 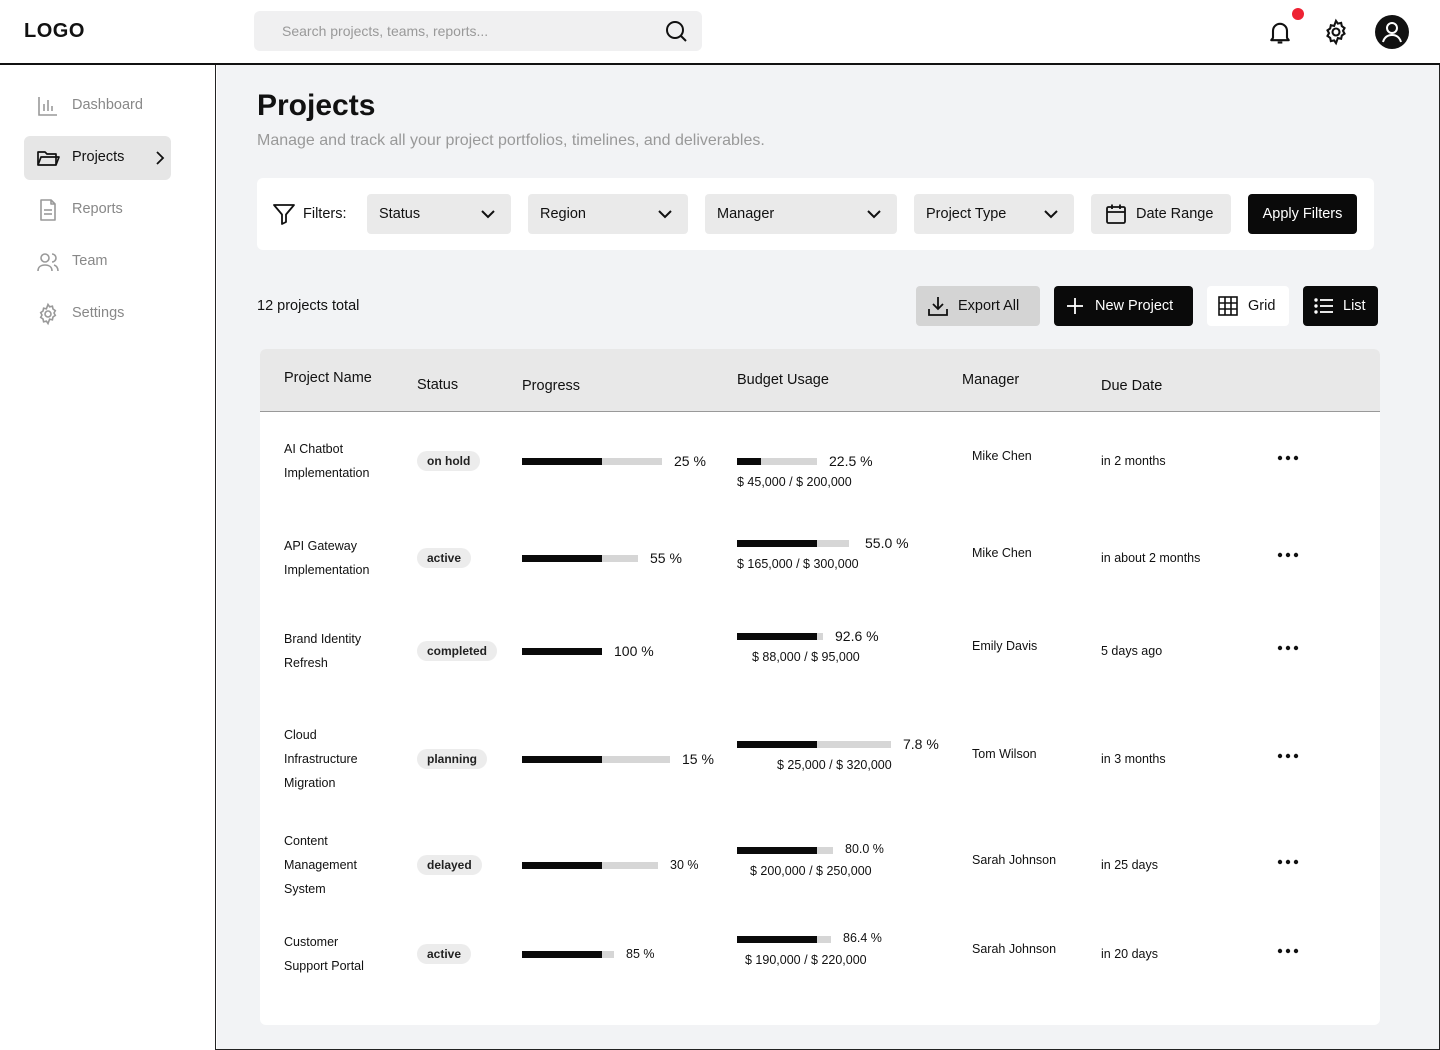 I want to click on file-icon, so click(x=48, y=210).